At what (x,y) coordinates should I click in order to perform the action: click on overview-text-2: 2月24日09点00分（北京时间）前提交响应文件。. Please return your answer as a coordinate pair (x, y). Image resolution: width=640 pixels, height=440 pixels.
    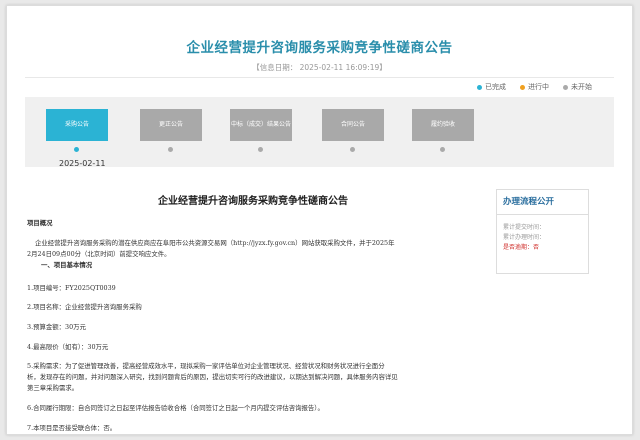
    Looking at the image, I should click on (99, 254).